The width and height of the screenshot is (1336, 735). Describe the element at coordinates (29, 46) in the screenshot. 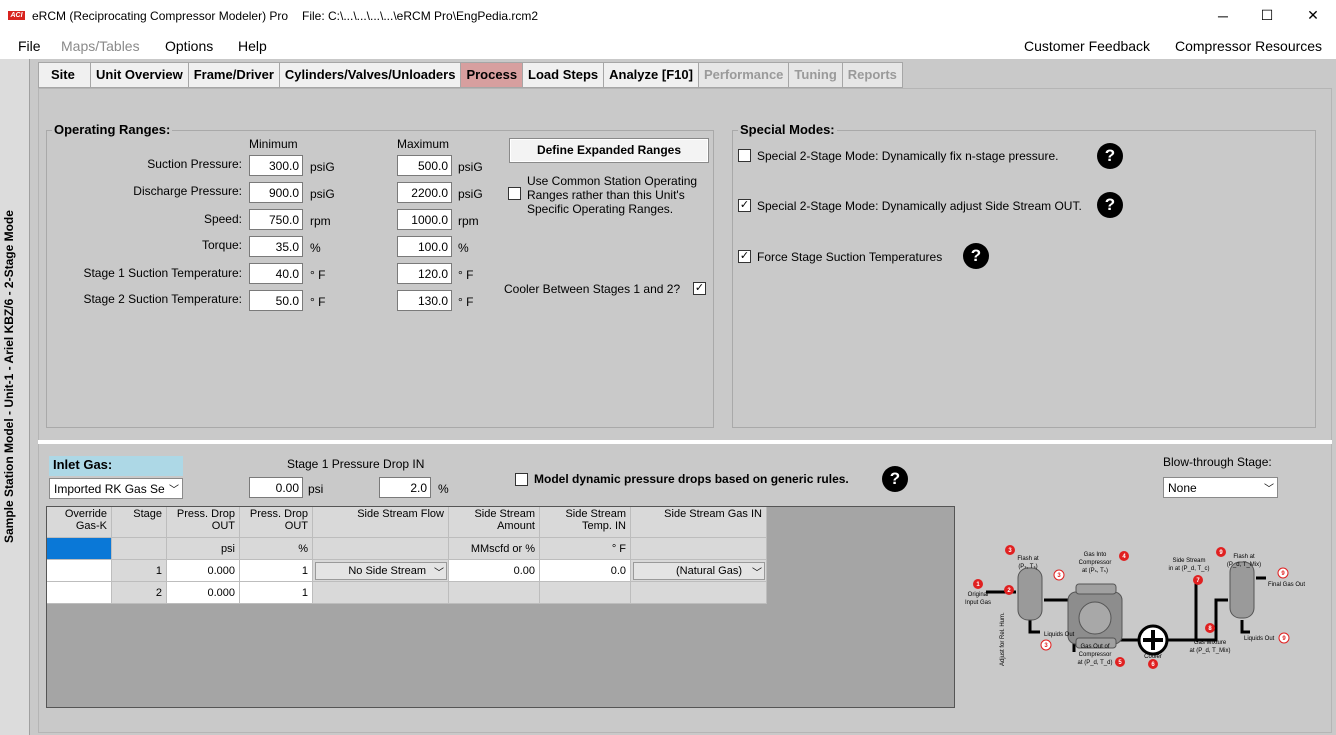

I see `menu-file: File` at that location.